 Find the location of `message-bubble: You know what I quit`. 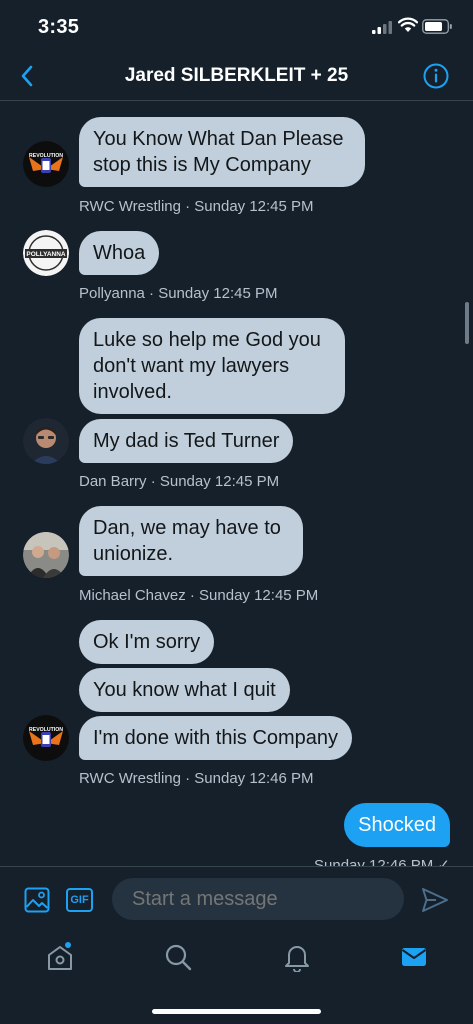

message-bubble: You know what I quit is located at coordinates (184, 690).